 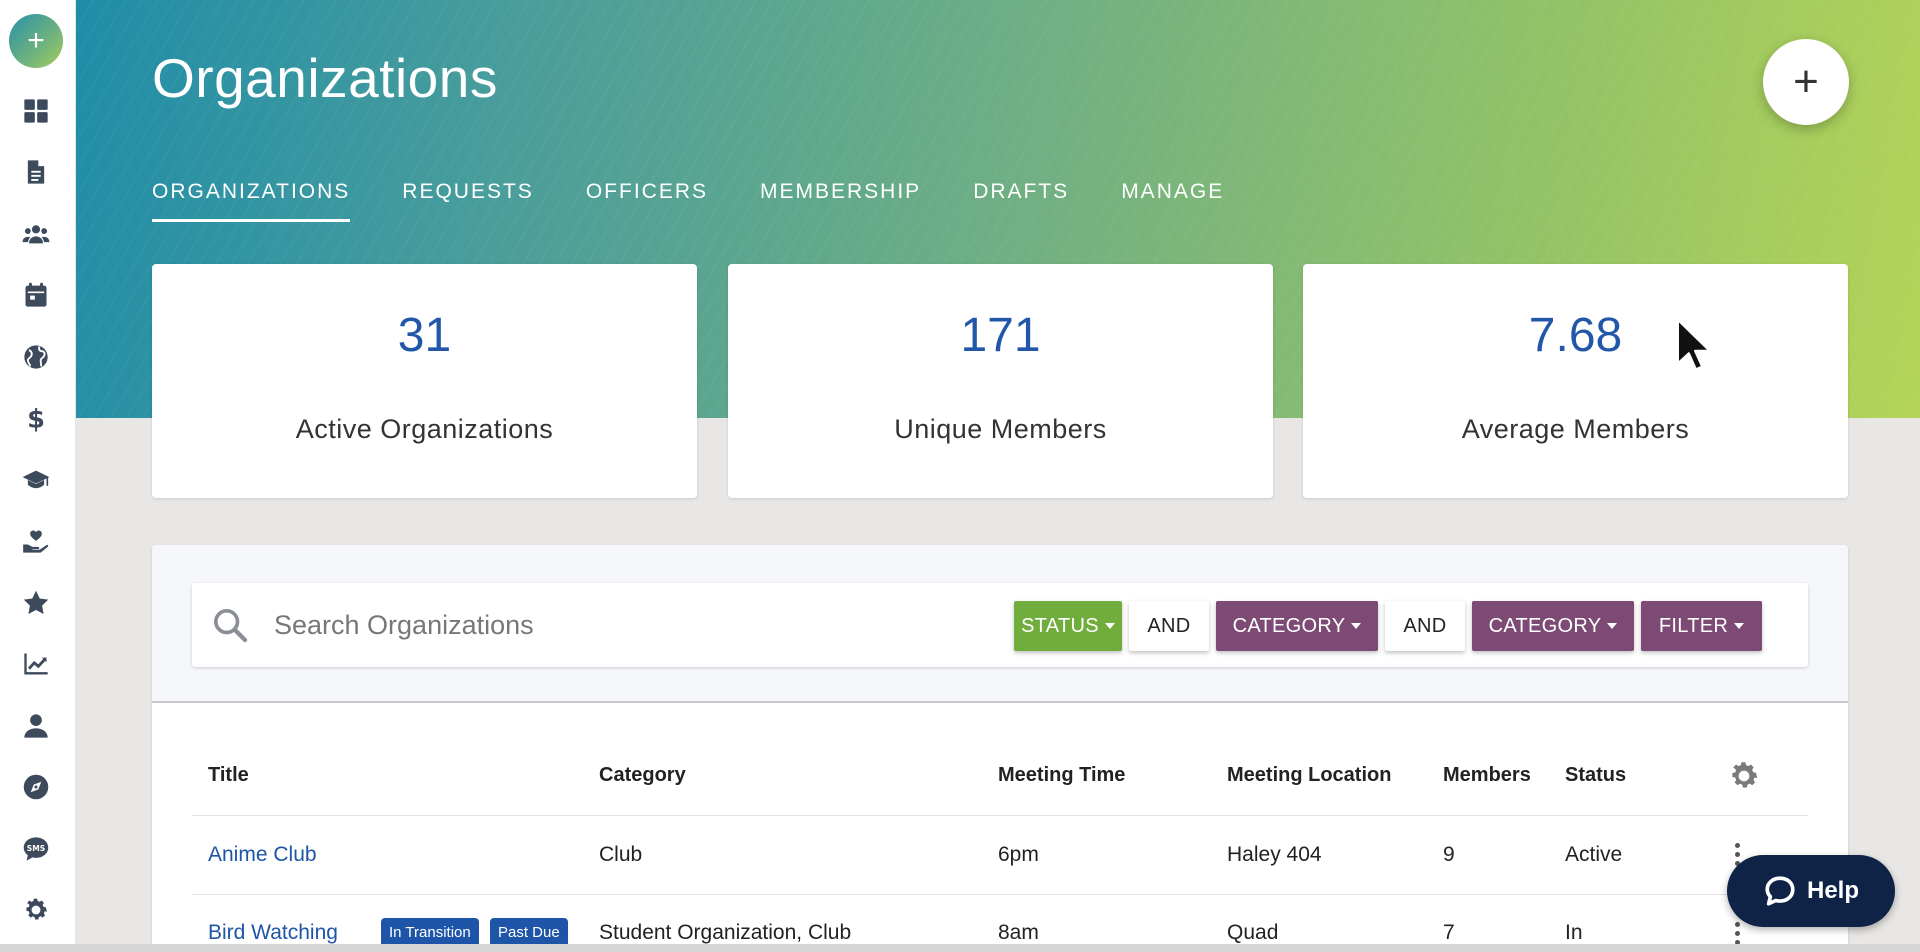 I want to click on dollar-icon: $, so click(x=36, y=418).